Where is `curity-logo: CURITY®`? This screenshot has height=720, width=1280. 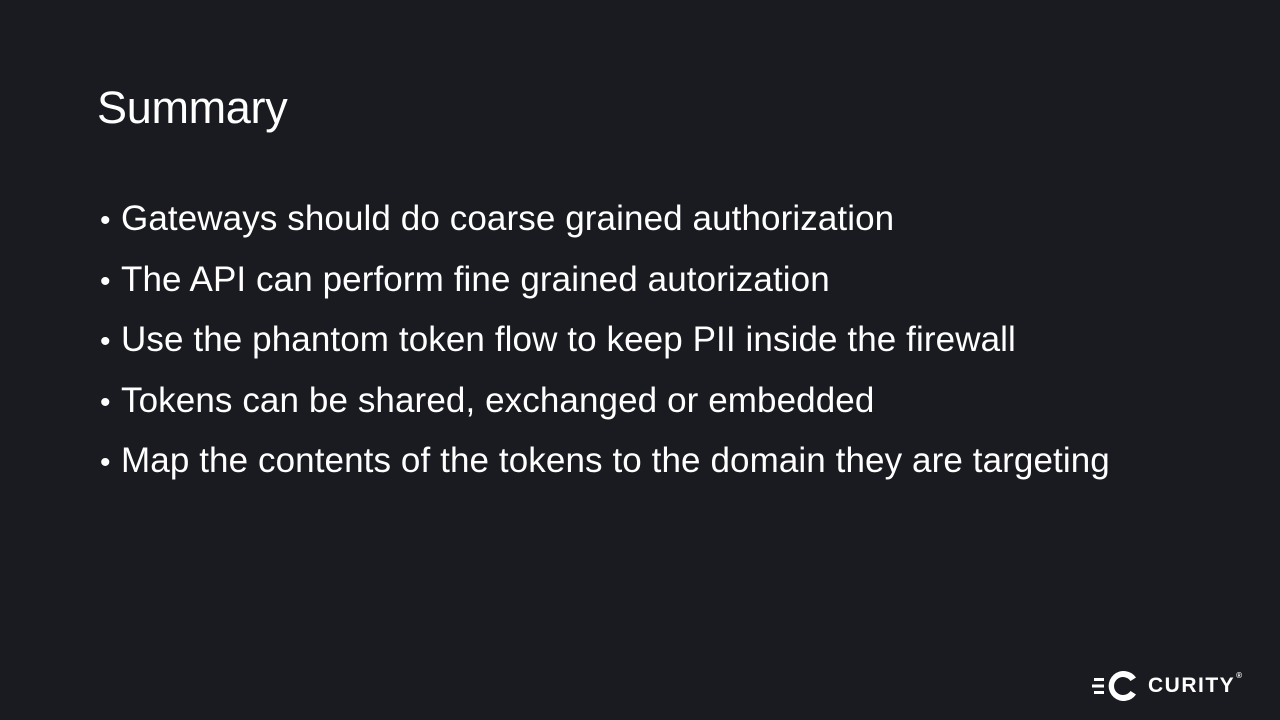
curity-logo: CURITY® is located at coordinates (1168, 686).